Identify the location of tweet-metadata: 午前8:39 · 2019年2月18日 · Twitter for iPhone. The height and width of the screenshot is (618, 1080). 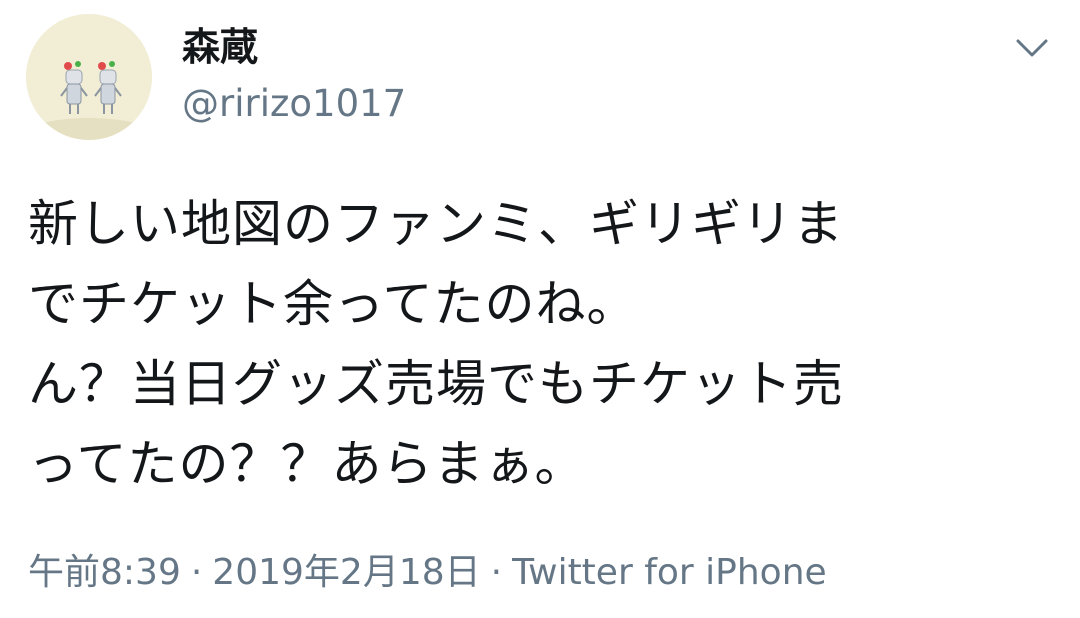
(427, 573).